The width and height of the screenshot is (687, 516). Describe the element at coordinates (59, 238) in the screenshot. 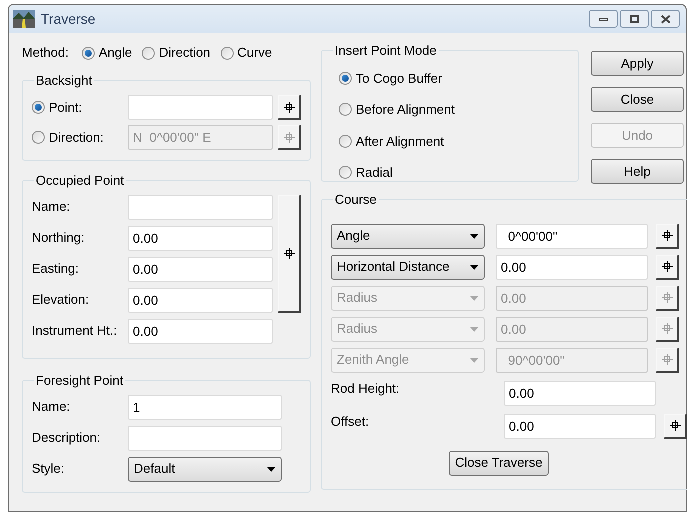

I see `field-label: Northing:` at that location.